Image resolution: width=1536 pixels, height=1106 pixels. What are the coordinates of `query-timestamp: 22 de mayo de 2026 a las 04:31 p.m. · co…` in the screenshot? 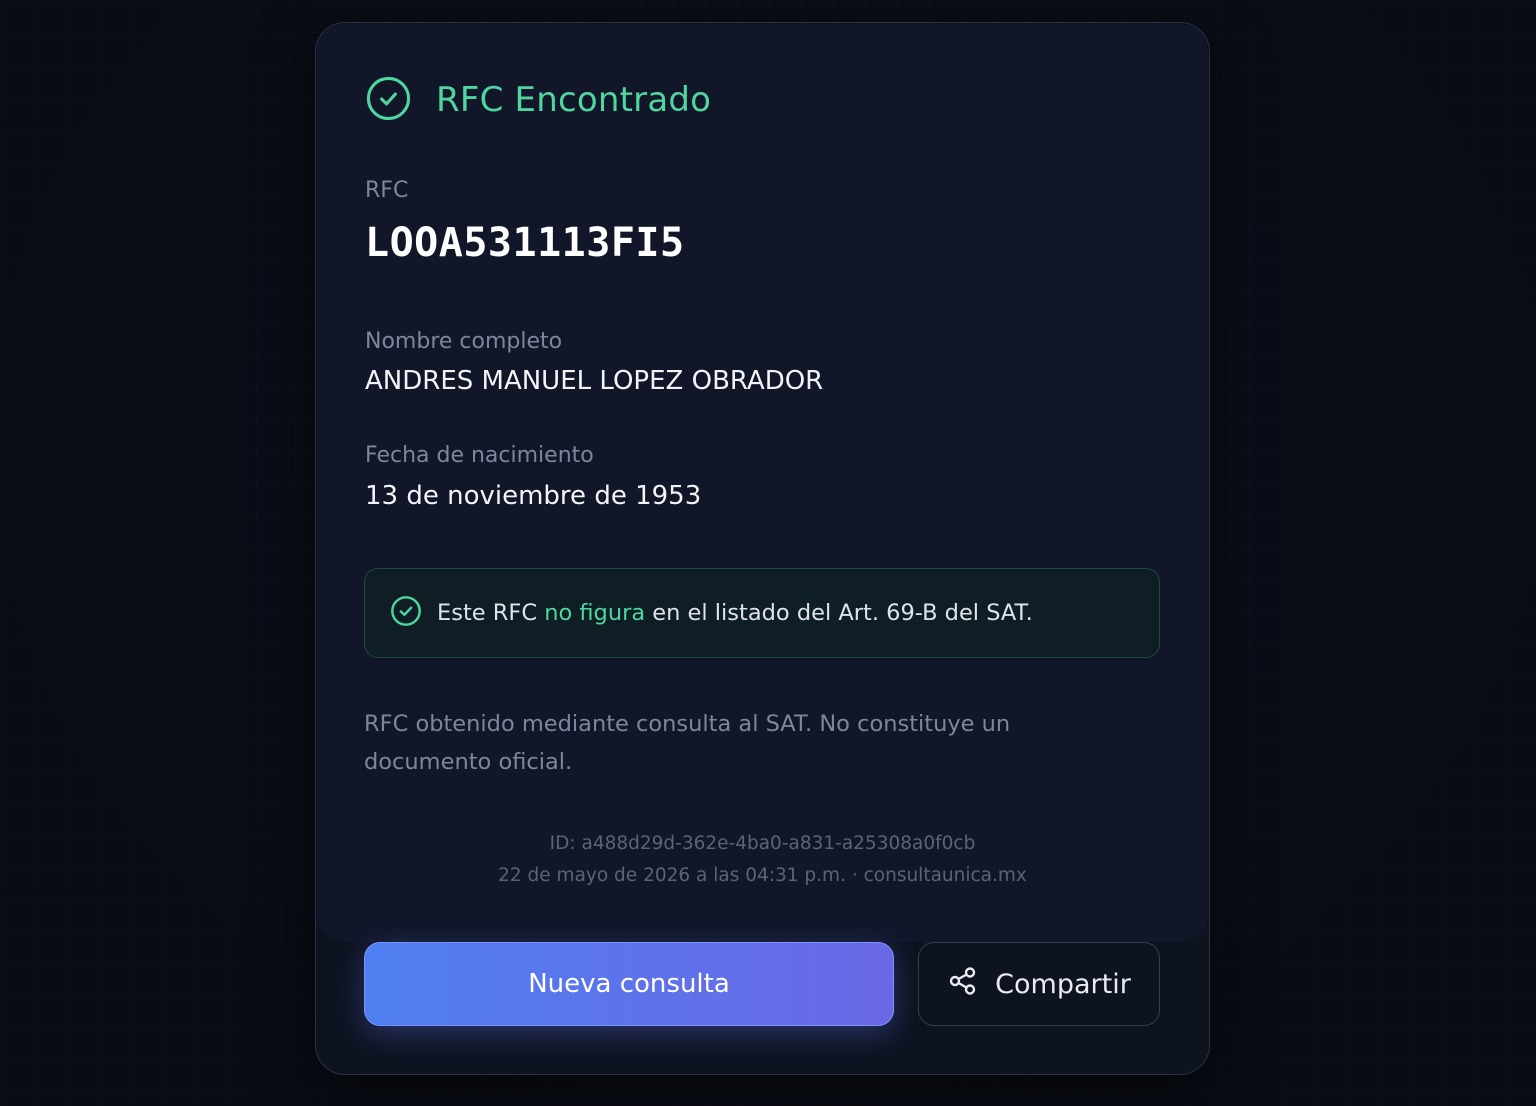 It's located at (762, 875).